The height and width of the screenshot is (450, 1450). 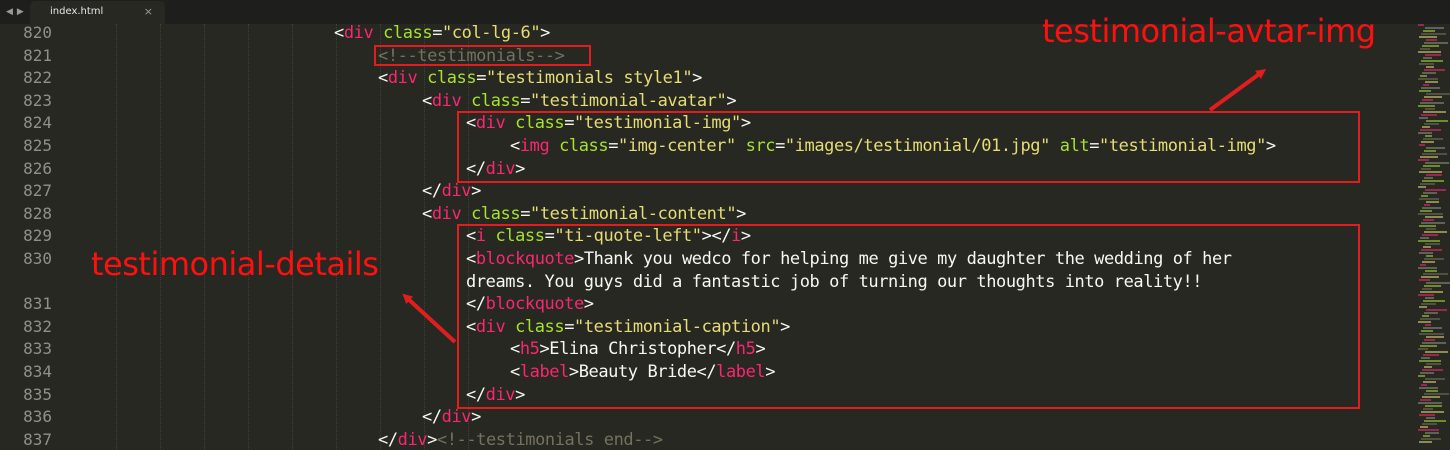 I want to click on arrow-to-details-label, so click(x=429, y=318).